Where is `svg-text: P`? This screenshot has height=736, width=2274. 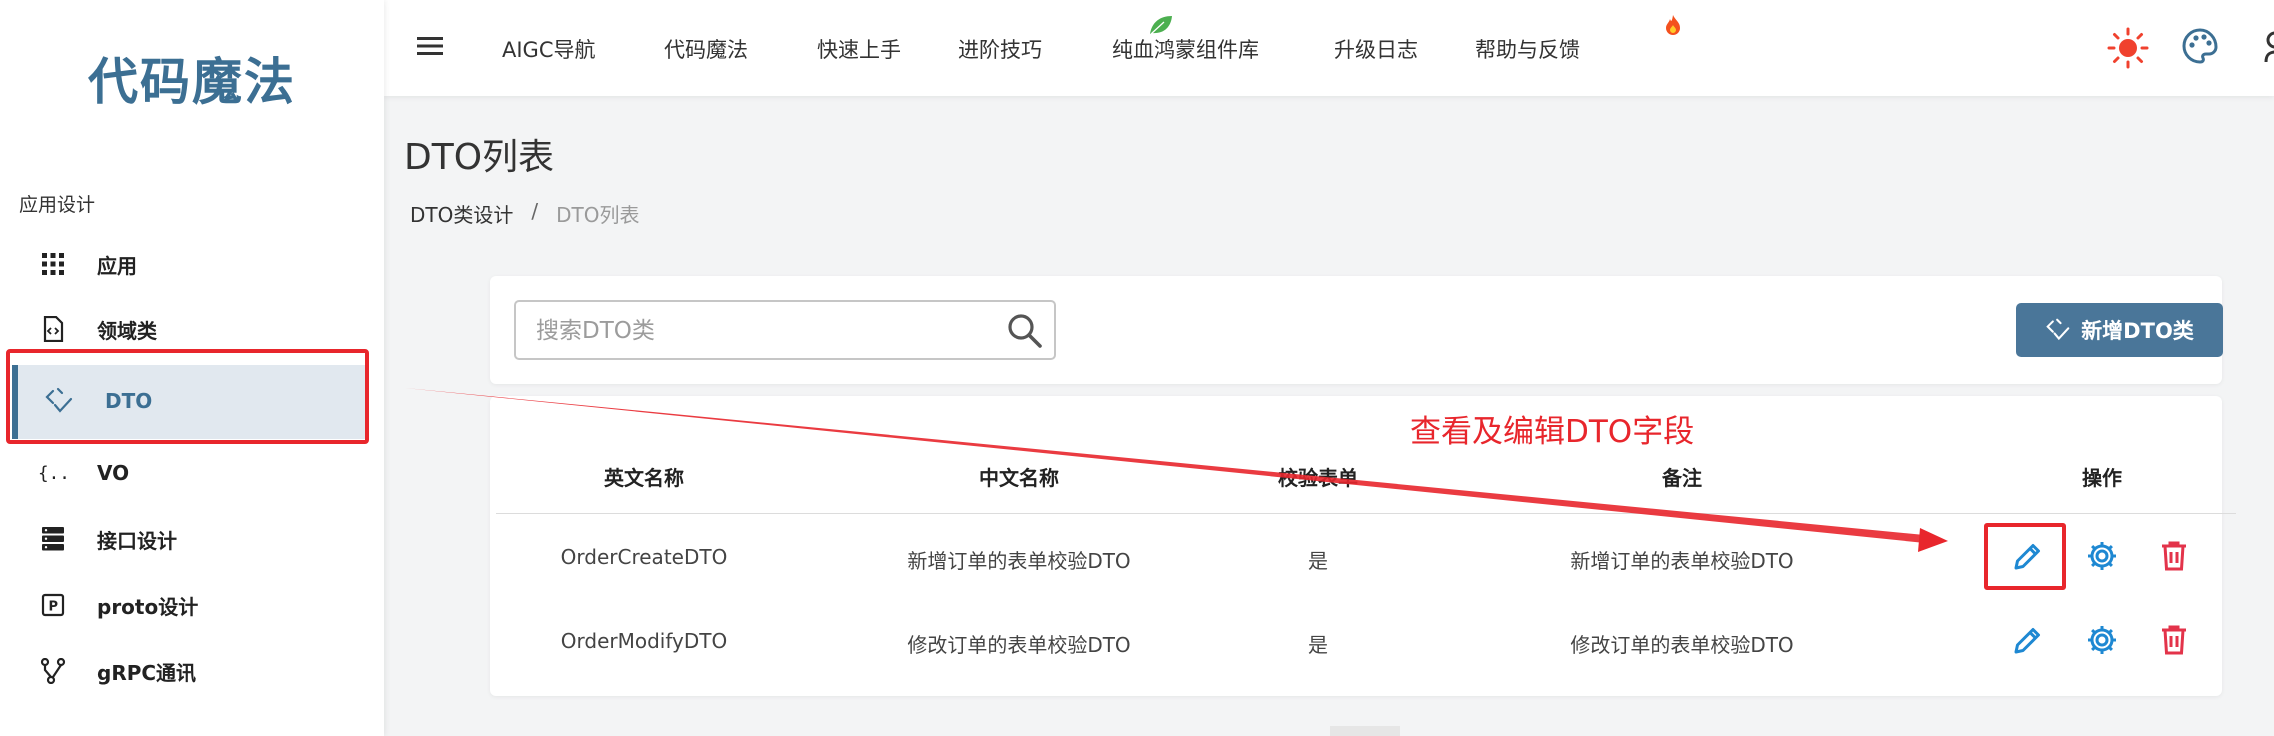
svg-text: P is located at coordinates (54, 607).